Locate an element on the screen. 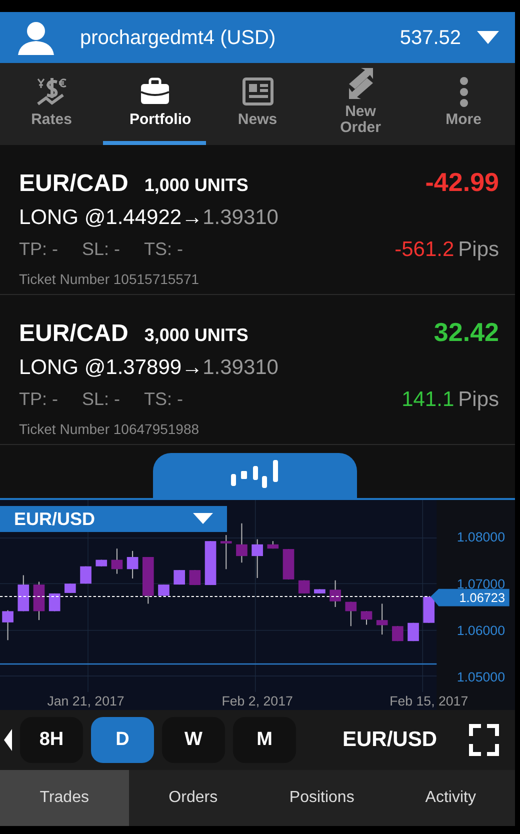 This screenshot has height=834, width=520. entry-price: LONG @1.37899→ is located at coordinates (111, 367).